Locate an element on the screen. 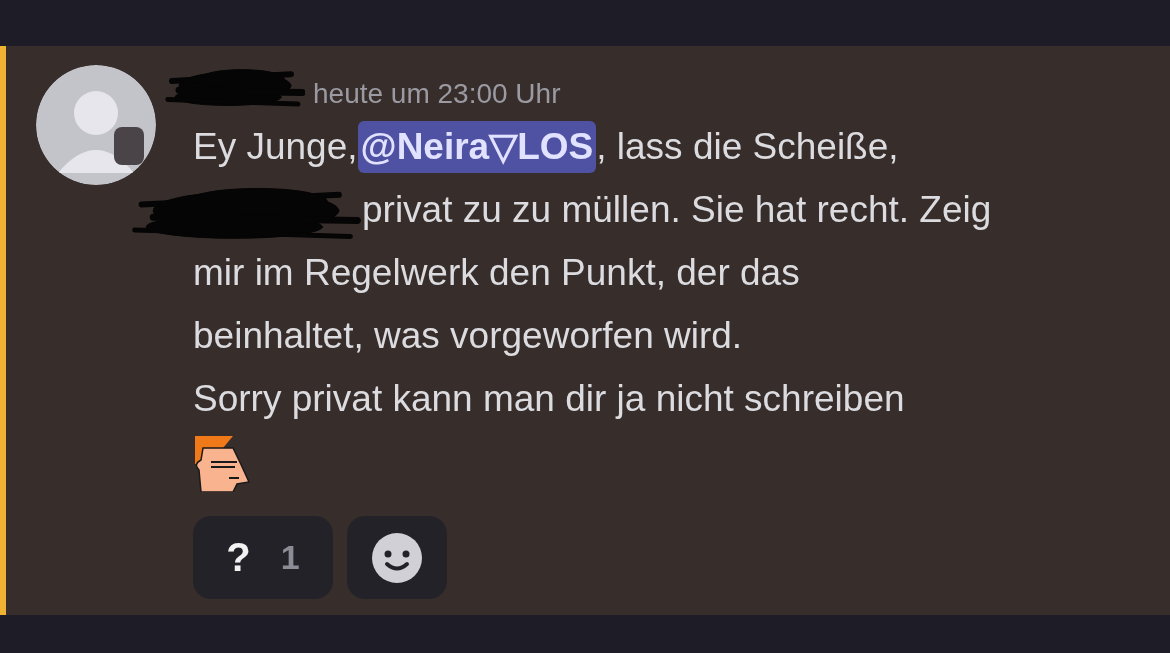 This screenshot has height=653, width=1170. emoji-icon is located at coordinates (222, 463).